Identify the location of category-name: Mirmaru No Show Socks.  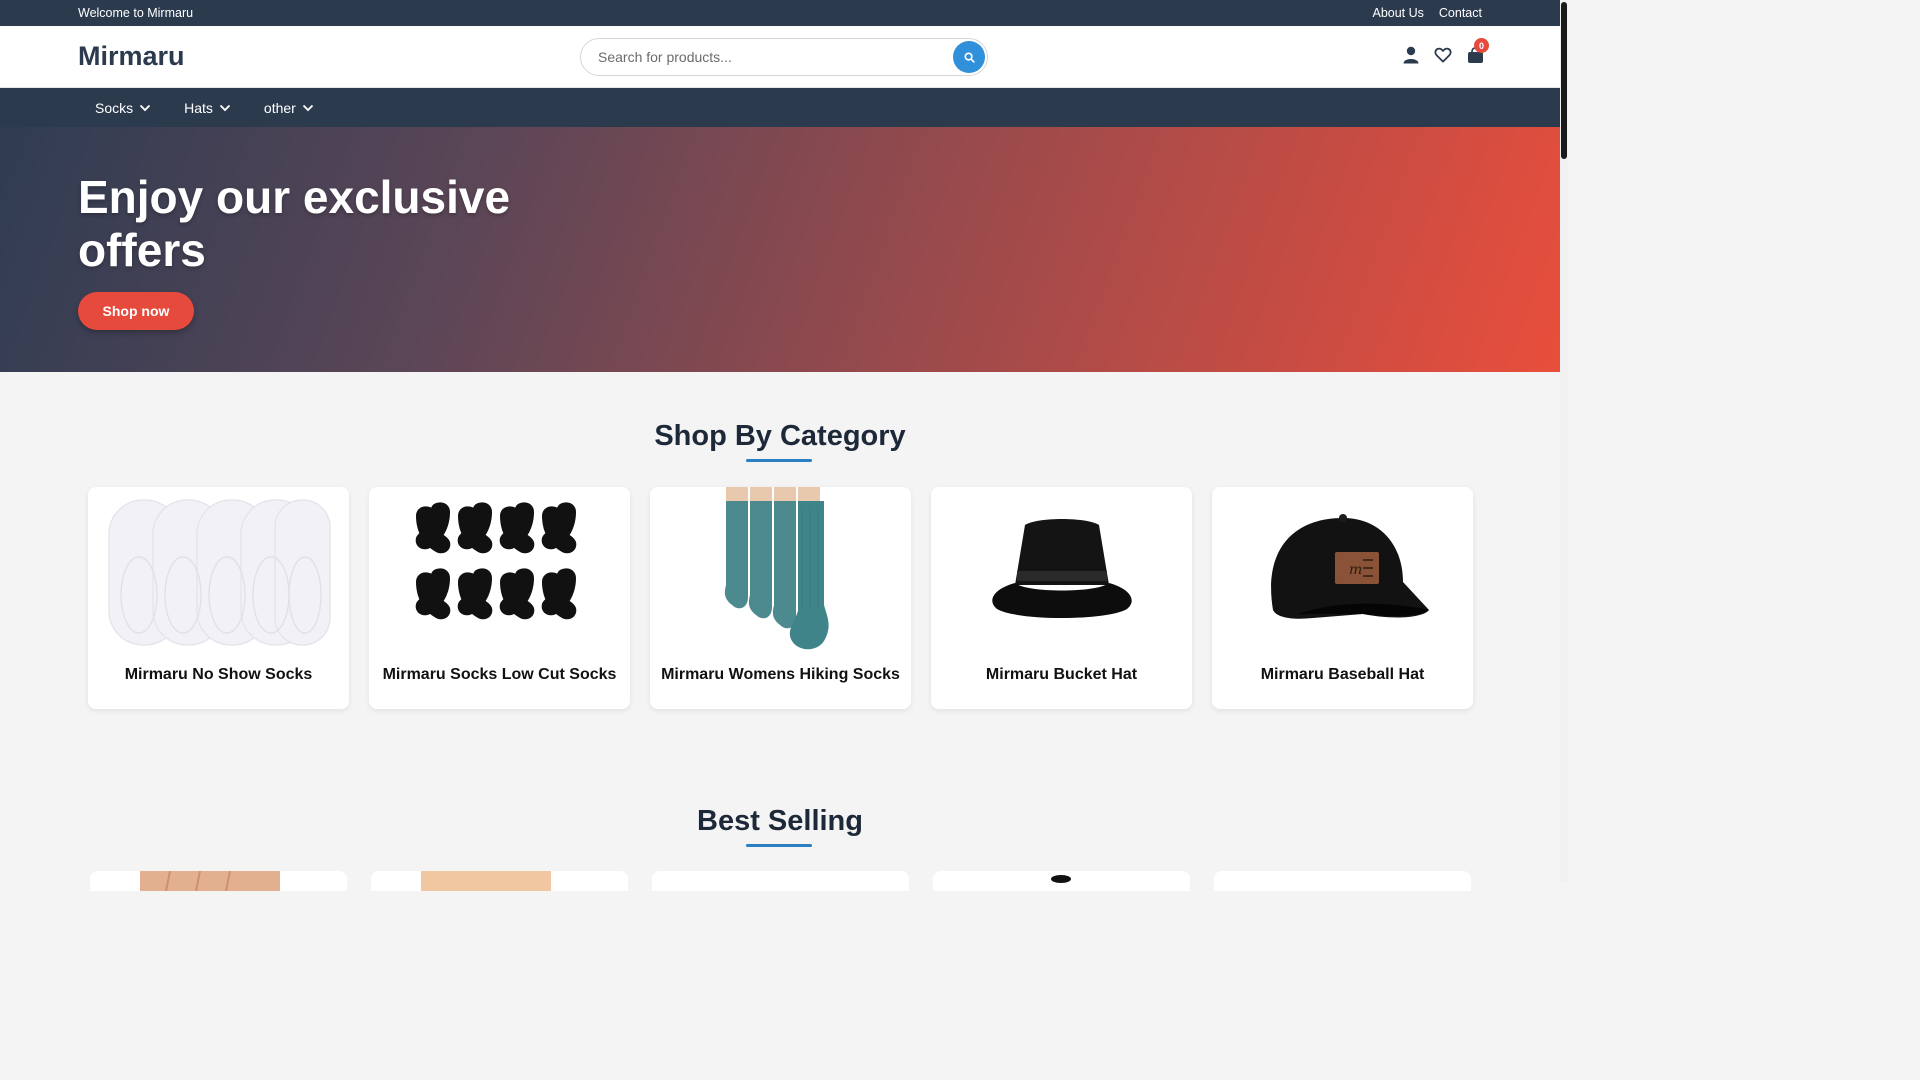
(218, 674).